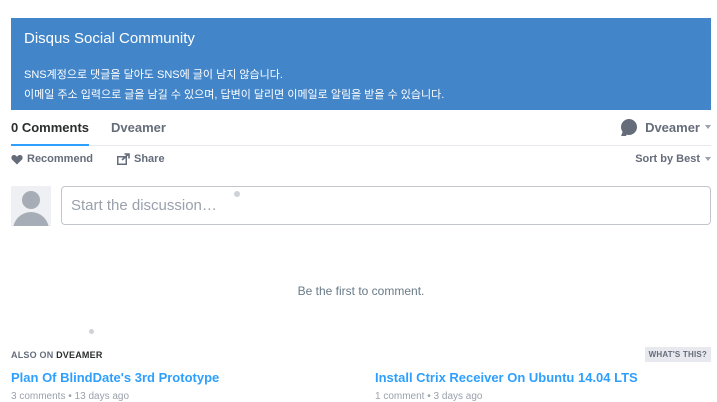 The height and width of the screenshot is (402, 717). I want to click on comment-composer, so click(386, 205).